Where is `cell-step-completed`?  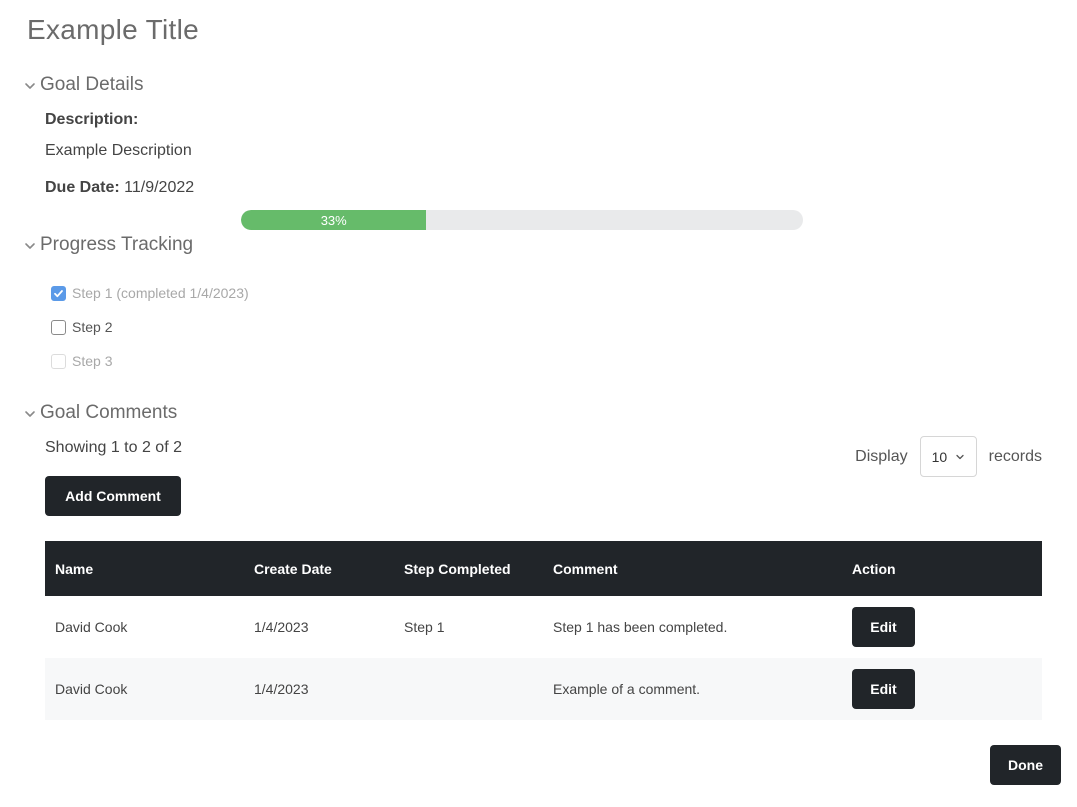 cell-step-completed is located at coordinates (468, 689).